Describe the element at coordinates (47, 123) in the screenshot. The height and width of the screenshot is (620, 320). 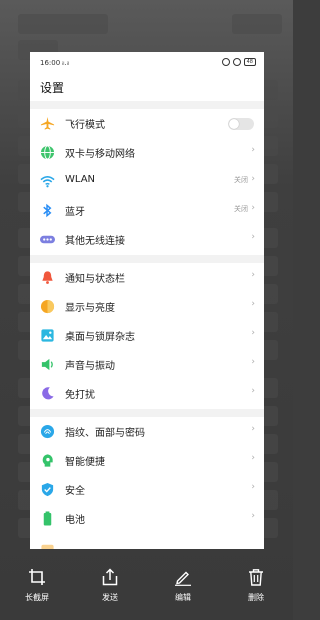
I see `airplane-icon` at that location.